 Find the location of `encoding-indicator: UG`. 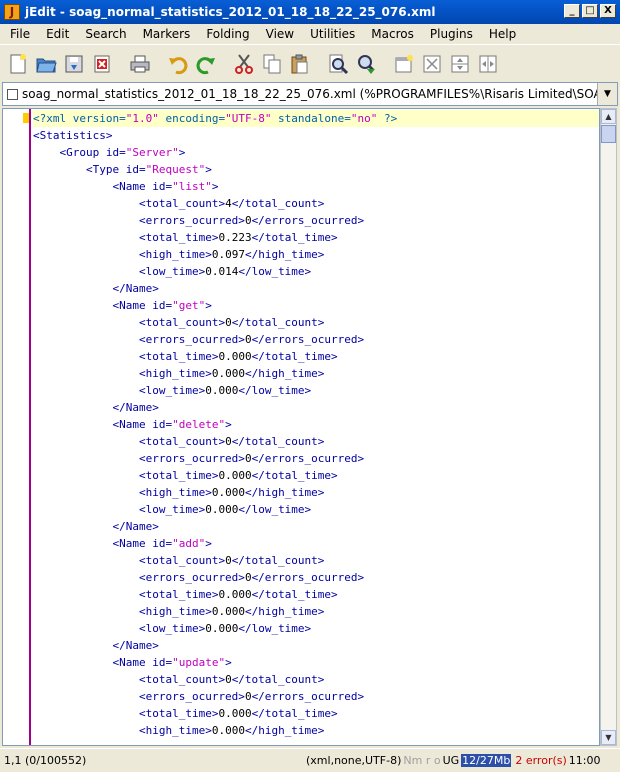

encoding-indicator: UG is located at coordinates (451, 760).